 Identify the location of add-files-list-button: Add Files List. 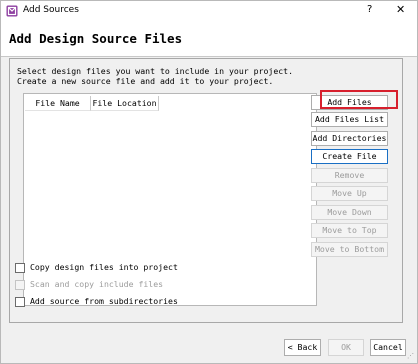
(349, 119).